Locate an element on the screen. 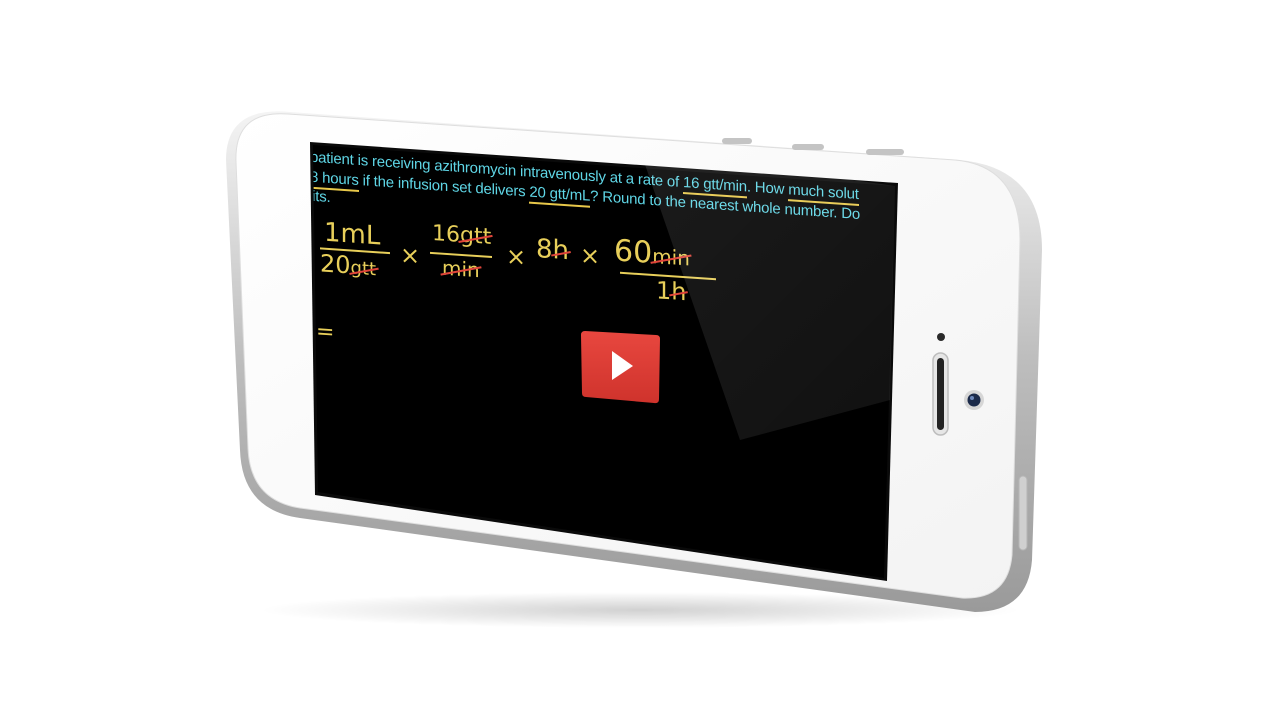 The width and height of the screenshot is (1280, 719). frac2-numerator: 16gtt is located at coordinates (462, 235).